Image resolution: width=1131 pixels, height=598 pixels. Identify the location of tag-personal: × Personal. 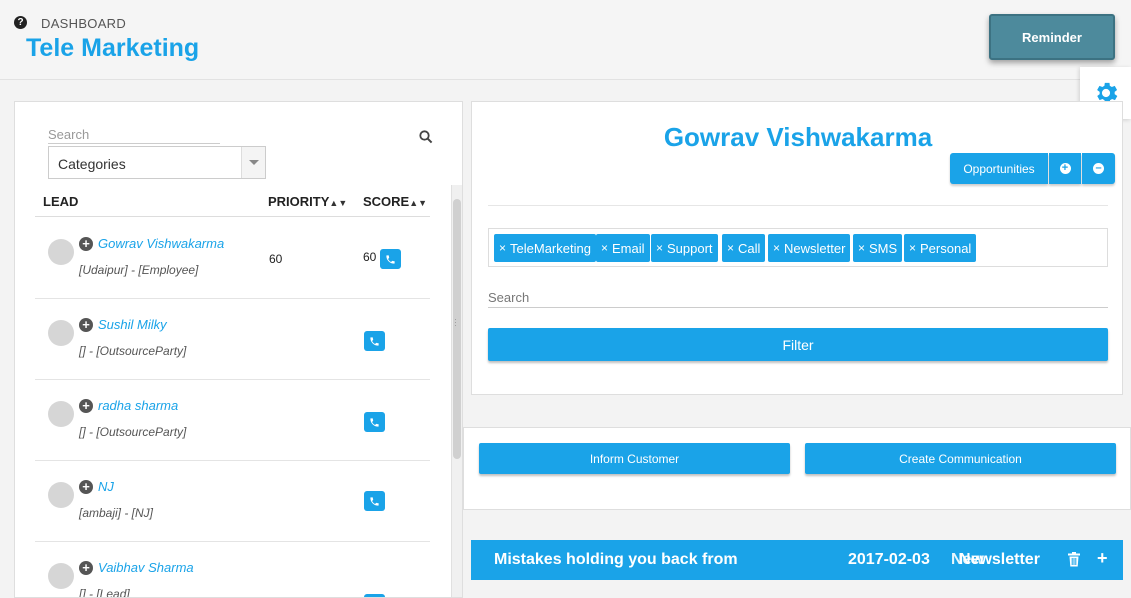
(940, 248).